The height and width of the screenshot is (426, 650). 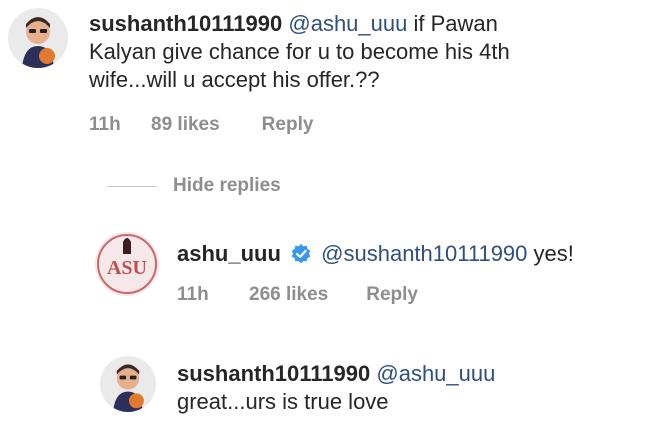 I want to click on svg-text: ASU, so click(x=127, y=268).